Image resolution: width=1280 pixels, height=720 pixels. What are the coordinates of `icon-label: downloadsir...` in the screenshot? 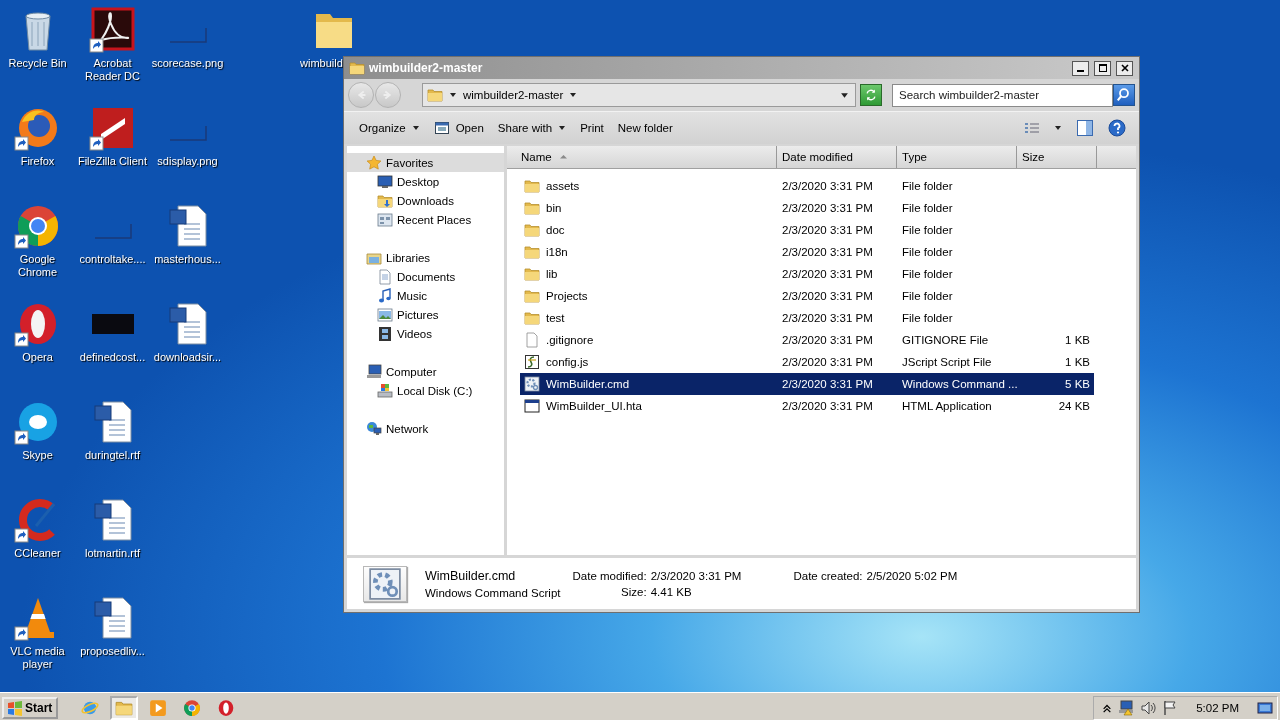 It's located at (187, 357).